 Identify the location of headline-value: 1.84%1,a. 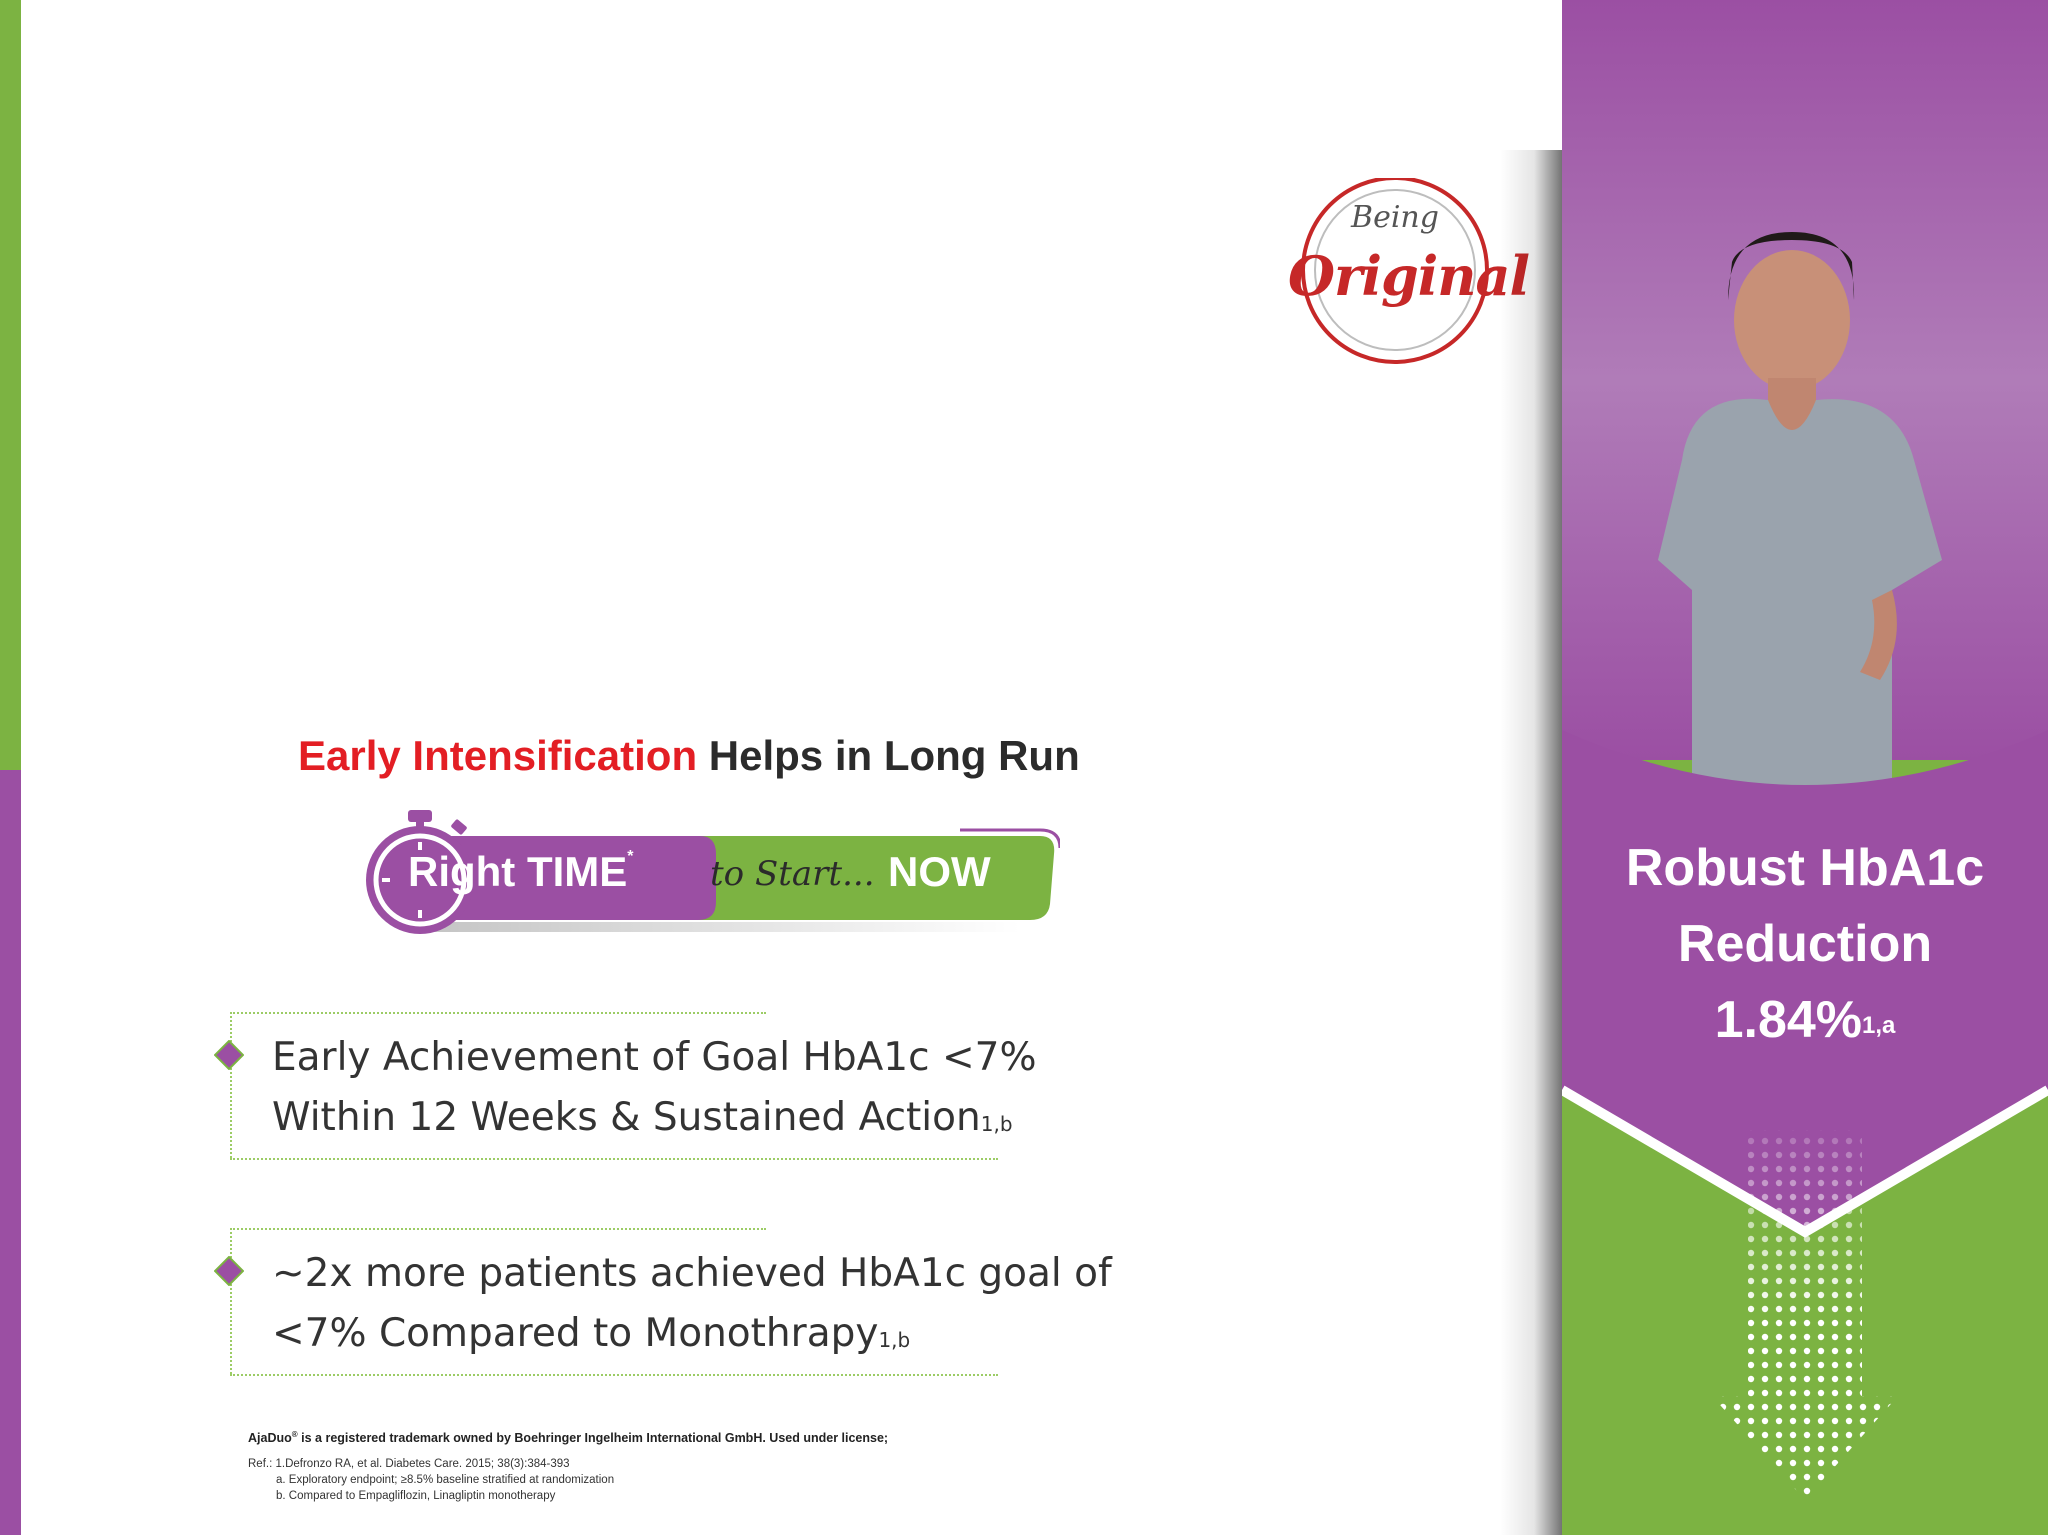
(1805, 1020).